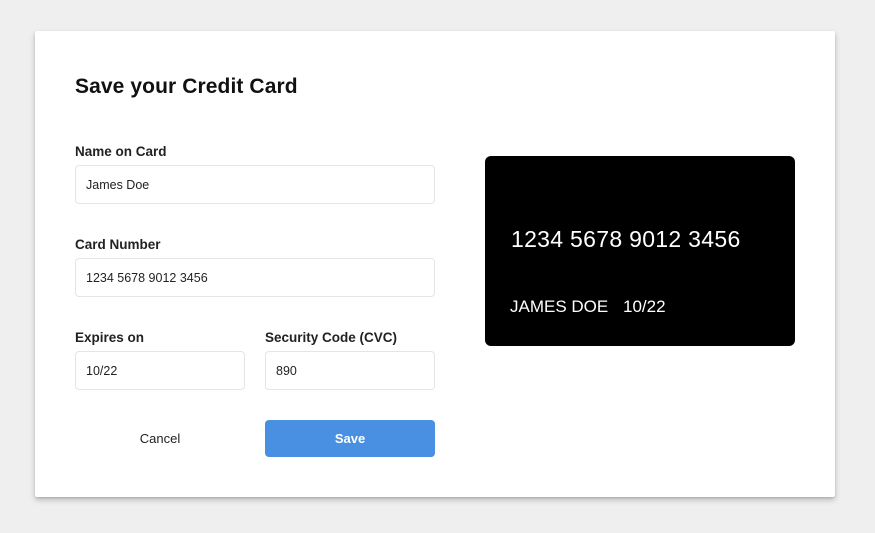 This screenshot has height=533, width=875. What do you see at coordinates (350, 438) in the screenshot?
I see `save-button: Save` at bounding box center [350, 438].